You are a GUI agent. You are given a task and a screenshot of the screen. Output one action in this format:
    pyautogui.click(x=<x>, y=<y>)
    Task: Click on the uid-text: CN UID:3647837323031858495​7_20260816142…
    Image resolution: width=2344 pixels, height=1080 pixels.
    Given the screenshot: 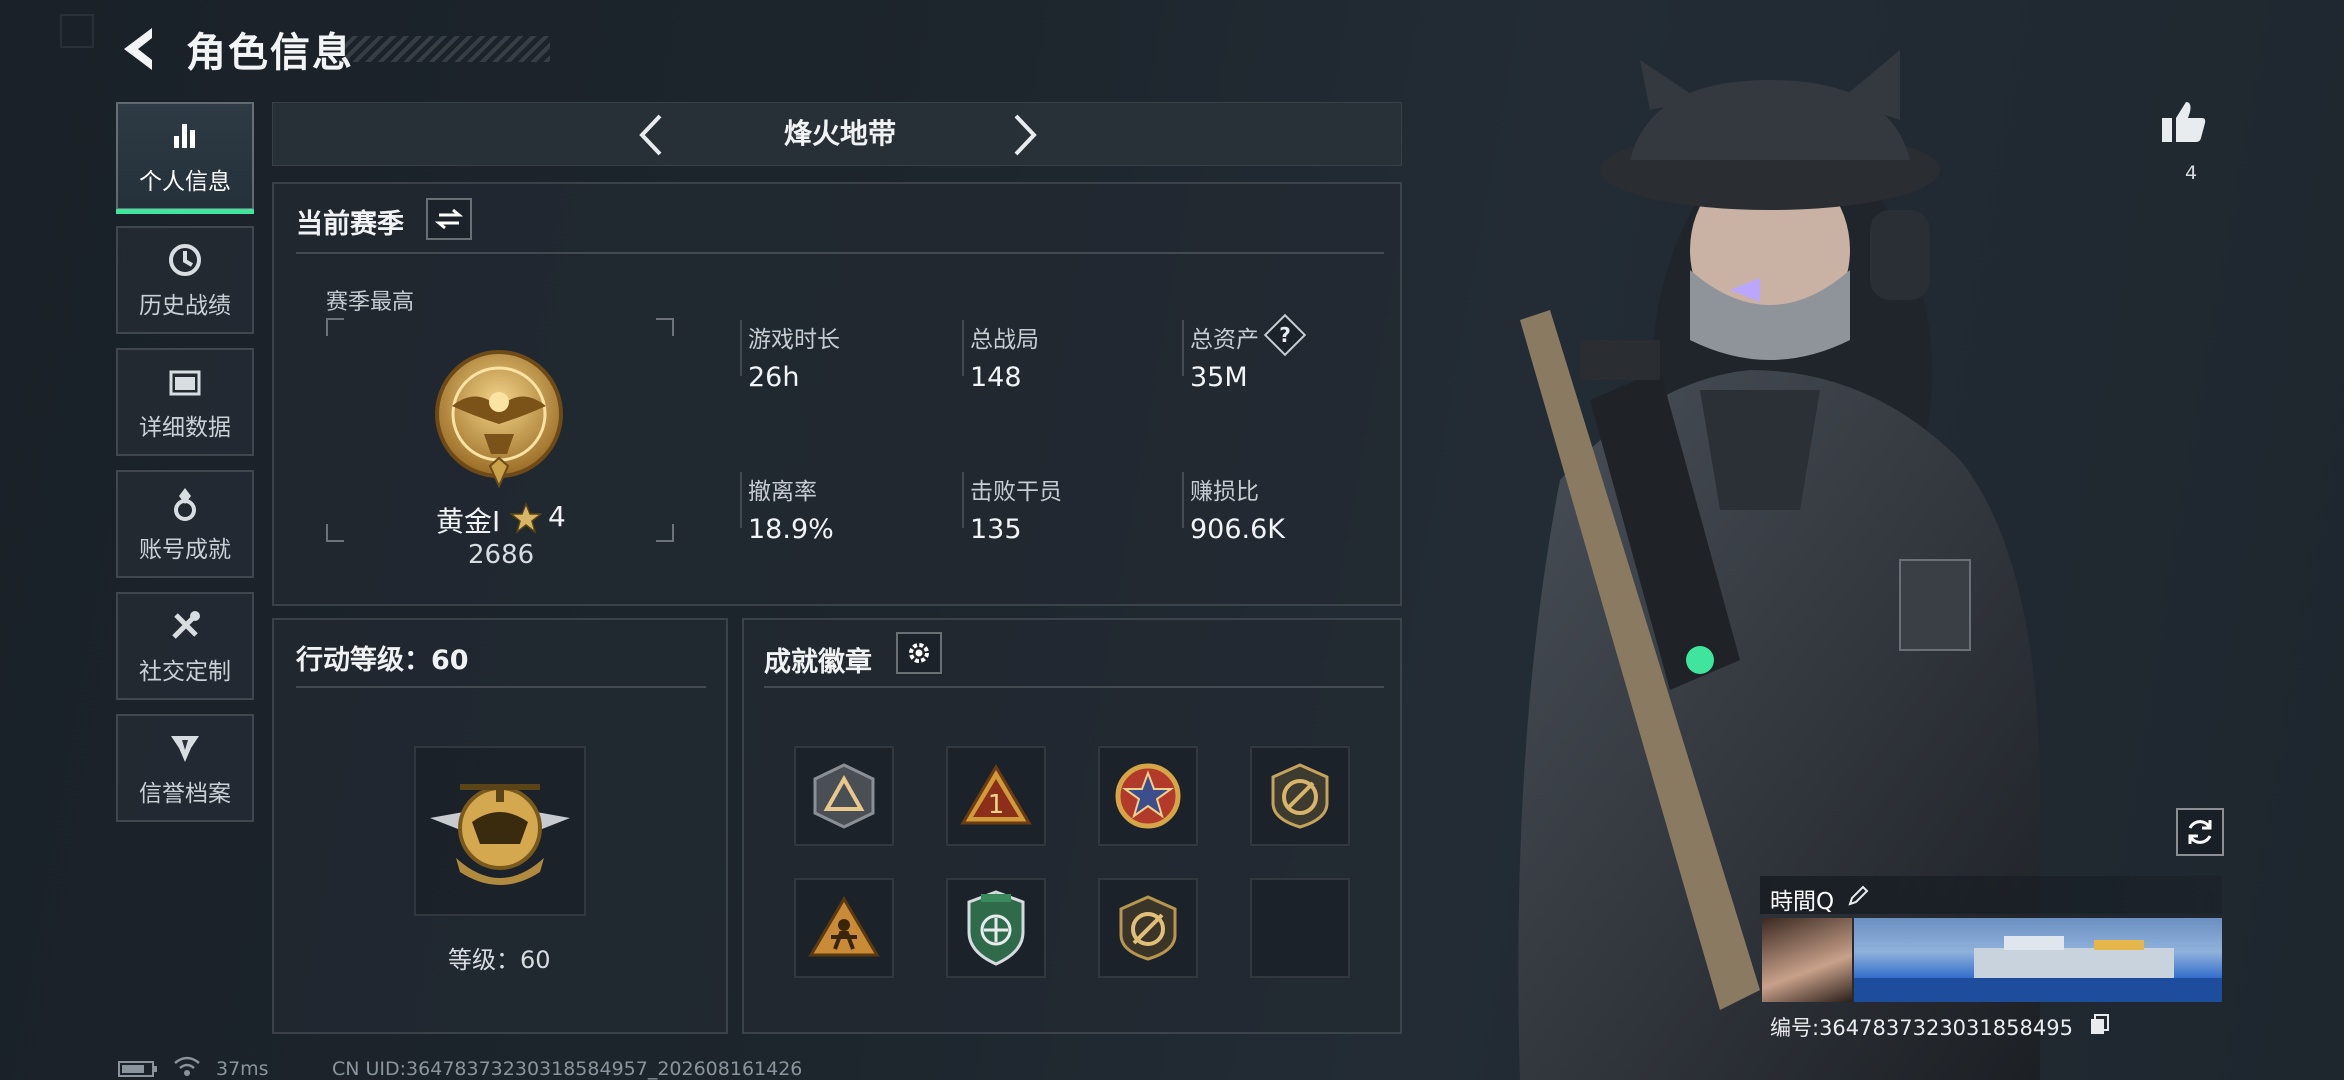 What is the action you would take?
    pyautogui.click(x=567, y=1069)
    